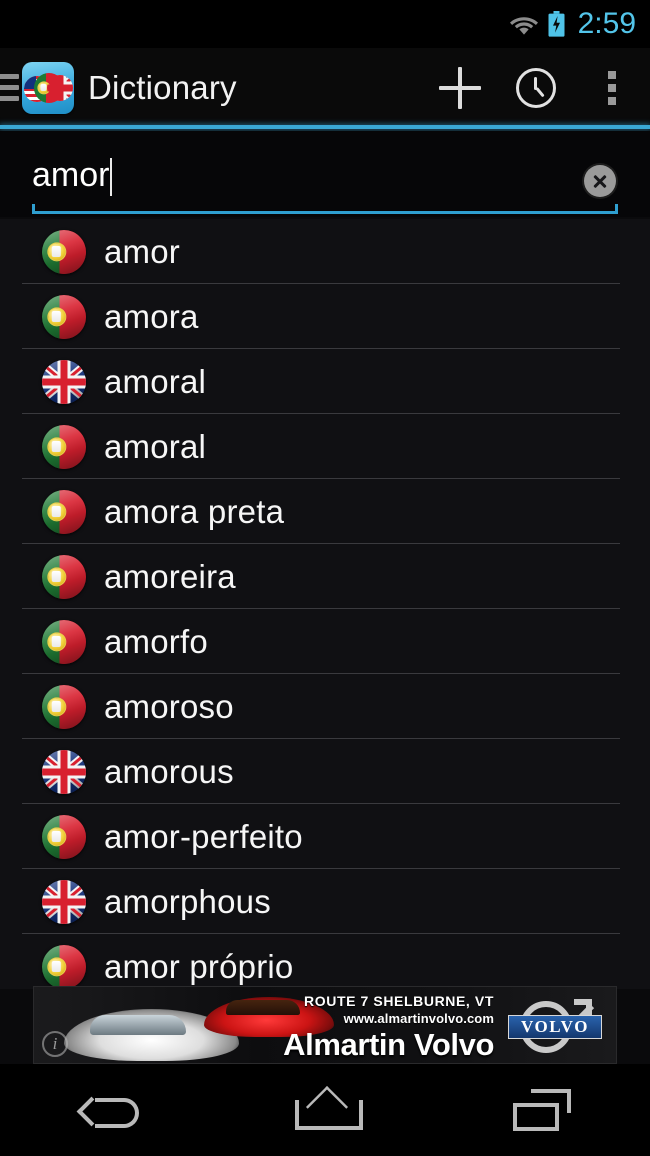 This screenshot has height=1156, width=650. Describe the element at coordinates (48, 87) in the screenshot. I see `dictionary-app-icon` at that location.